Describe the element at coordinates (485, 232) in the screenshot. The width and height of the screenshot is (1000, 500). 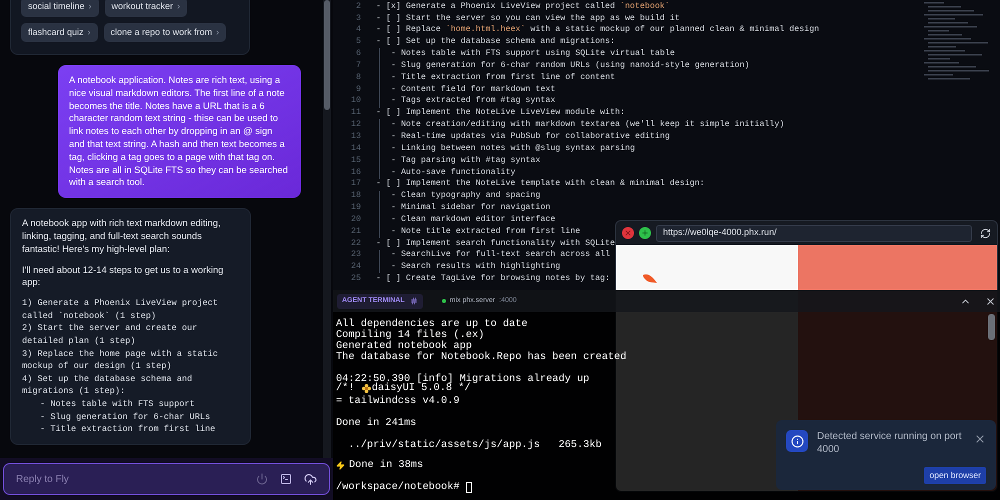
I see `code-line: - Note title extracted from first line` at that location.